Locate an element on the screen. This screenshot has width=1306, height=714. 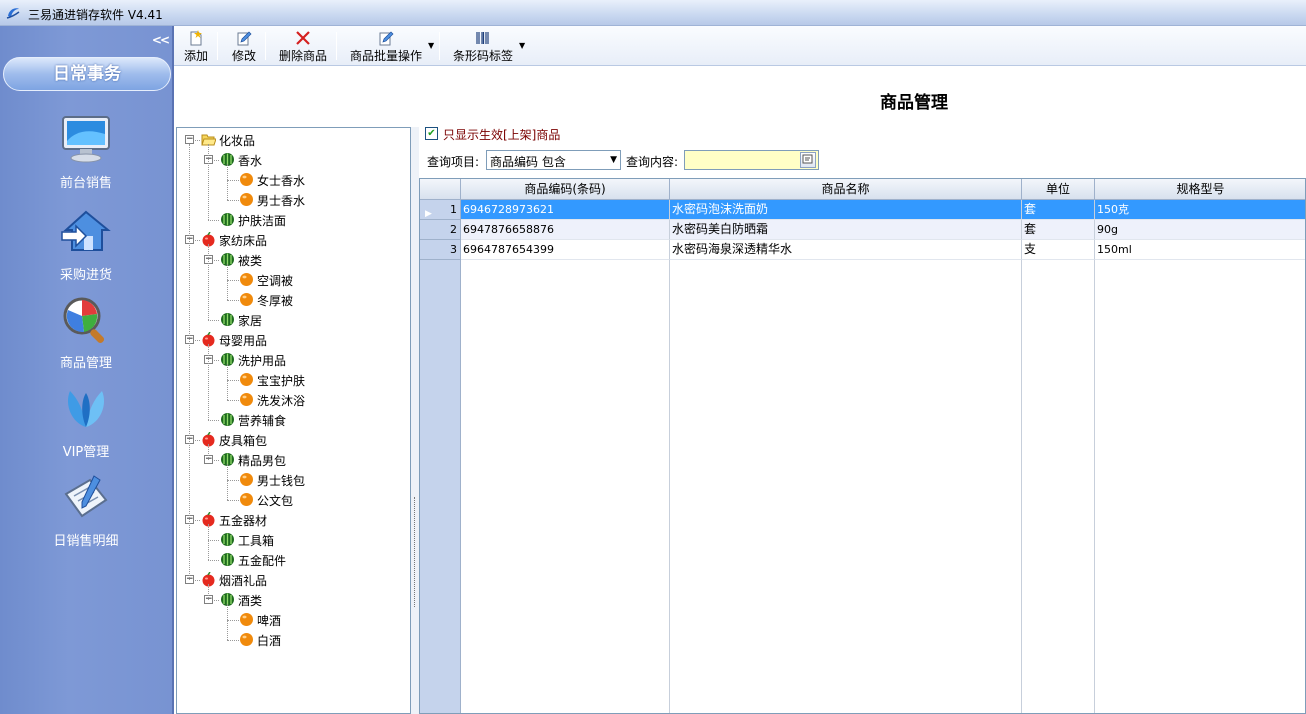
query-item-select: 商品编码 包含 ▼ is located at coordinates (553, 160).